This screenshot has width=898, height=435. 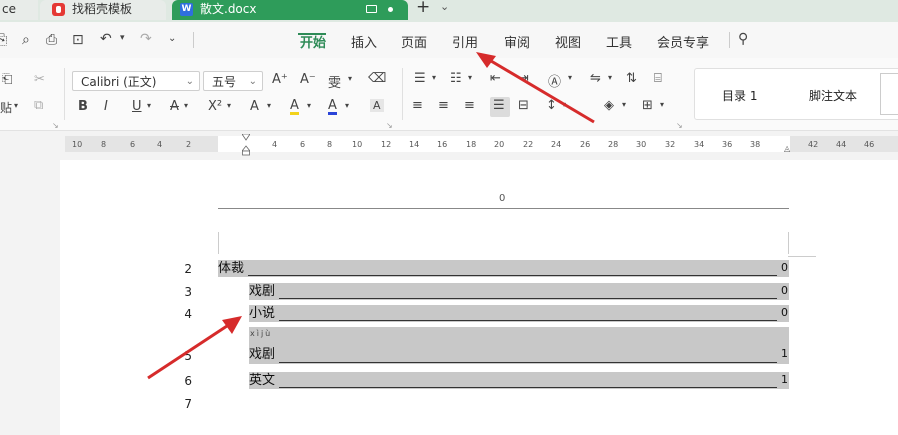 I want to click on phonetic-dropdown-icon: ▾, so click(x=350, y=78).